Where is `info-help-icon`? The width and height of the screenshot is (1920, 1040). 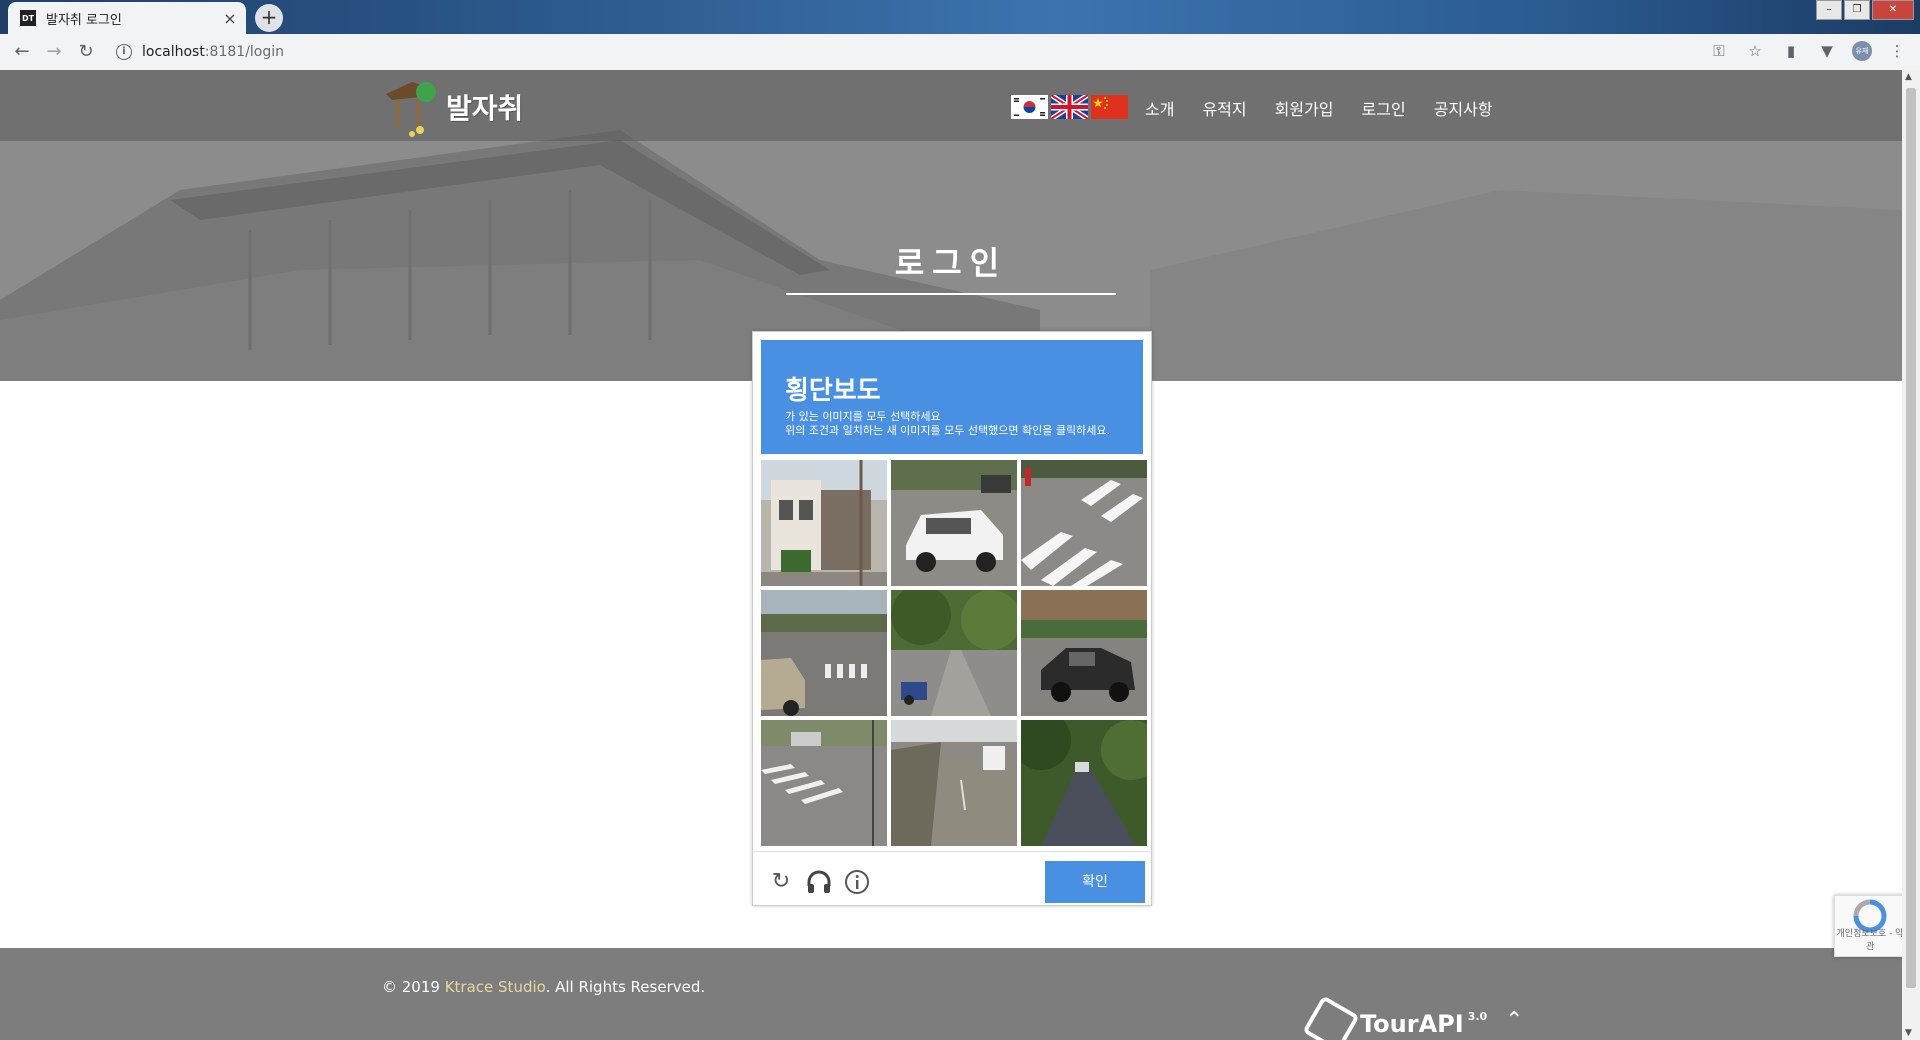
info-help-icon is located at coordinates (857, 882).